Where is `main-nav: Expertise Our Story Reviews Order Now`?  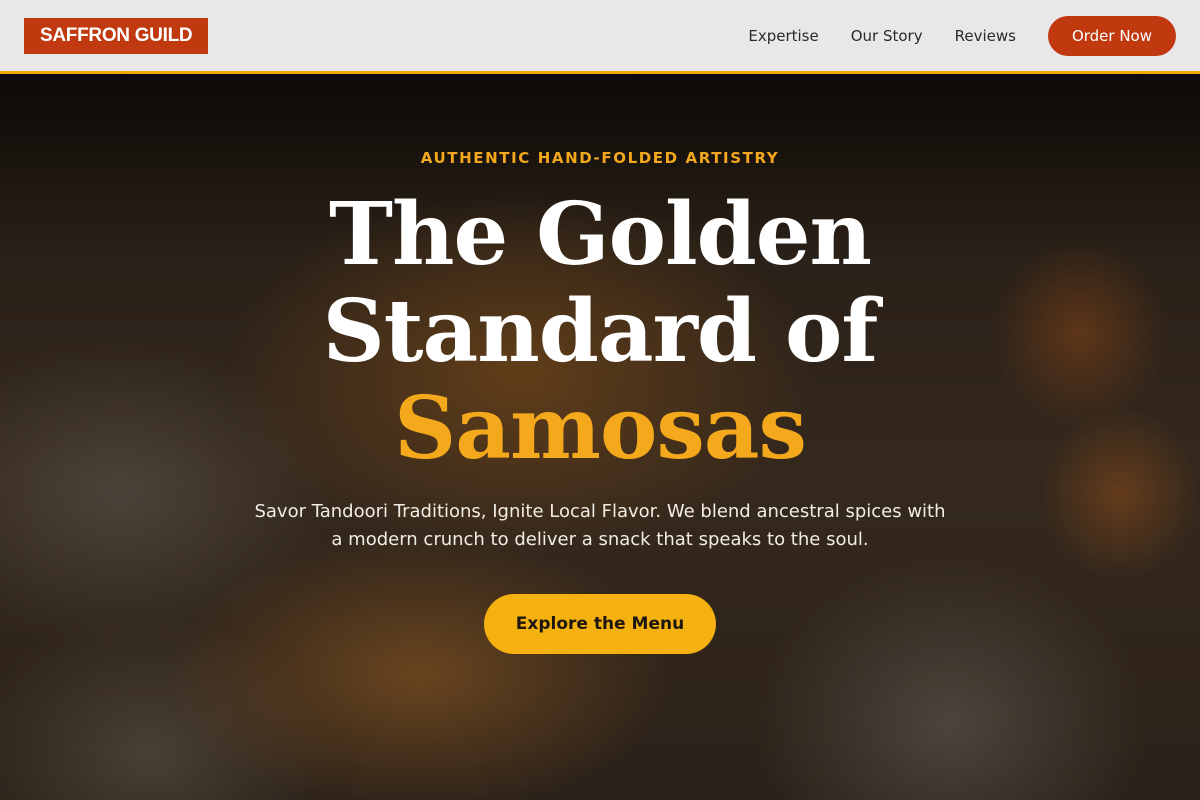
main-nav: Expertise Our Story Reviews Order Now is located at coordinates (962, 35).